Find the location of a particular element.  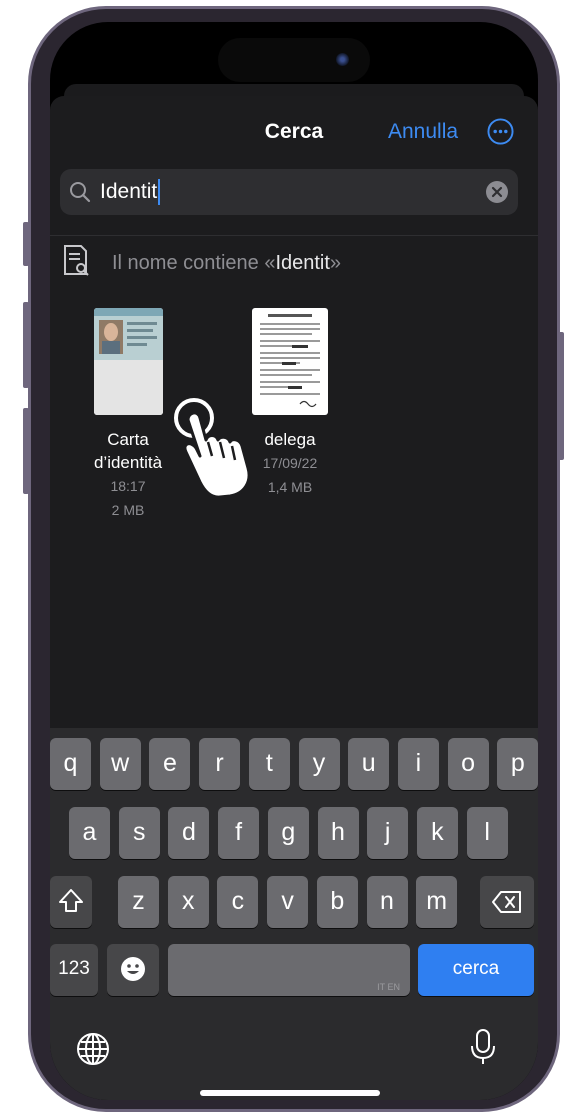

key-z: z is located at coordinates (138, 902).